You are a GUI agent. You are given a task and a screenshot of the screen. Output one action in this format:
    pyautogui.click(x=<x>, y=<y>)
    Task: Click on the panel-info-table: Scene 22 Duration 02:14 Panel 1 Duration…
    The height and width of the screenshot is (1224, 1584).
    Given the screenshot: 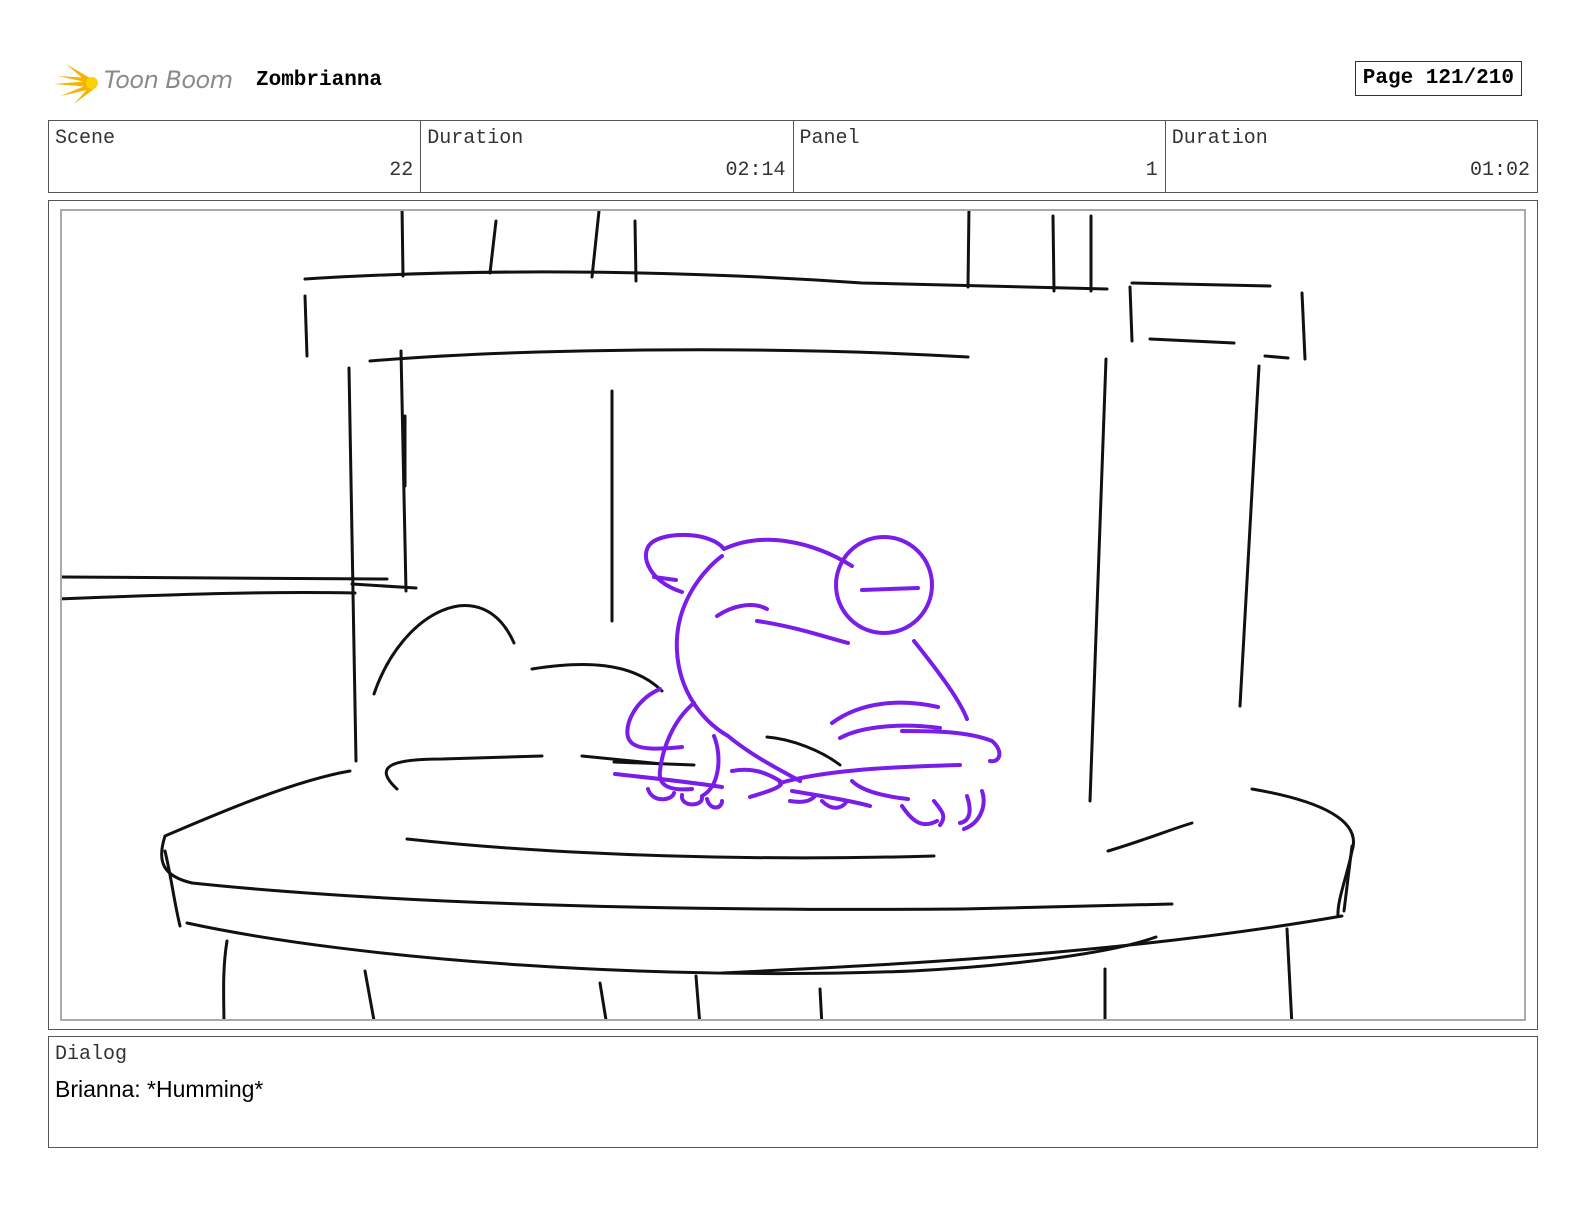 What is the action you would take?
    pyautogui.click(x=793, y=156)
    